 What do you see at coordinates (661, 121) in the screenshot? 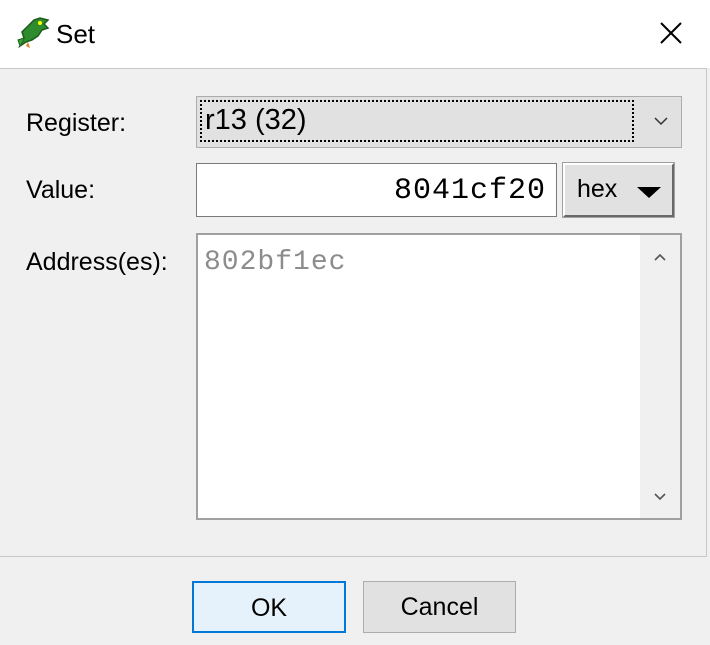
I see `chevron-down-icon` at bounding box center [661, 121].